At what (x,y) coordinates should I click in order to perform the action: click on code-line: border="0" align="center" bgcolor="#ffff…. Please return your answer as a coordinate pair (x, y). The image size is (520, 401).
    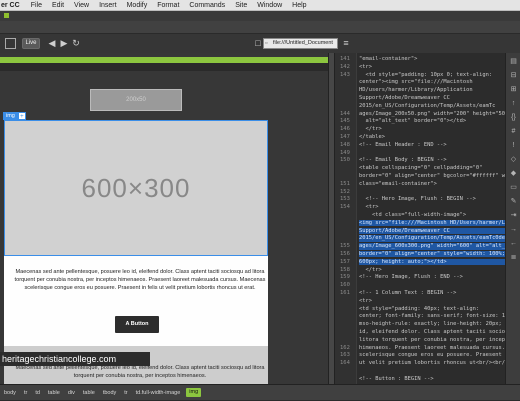
    Looking at the image, I should click on (432, 176).